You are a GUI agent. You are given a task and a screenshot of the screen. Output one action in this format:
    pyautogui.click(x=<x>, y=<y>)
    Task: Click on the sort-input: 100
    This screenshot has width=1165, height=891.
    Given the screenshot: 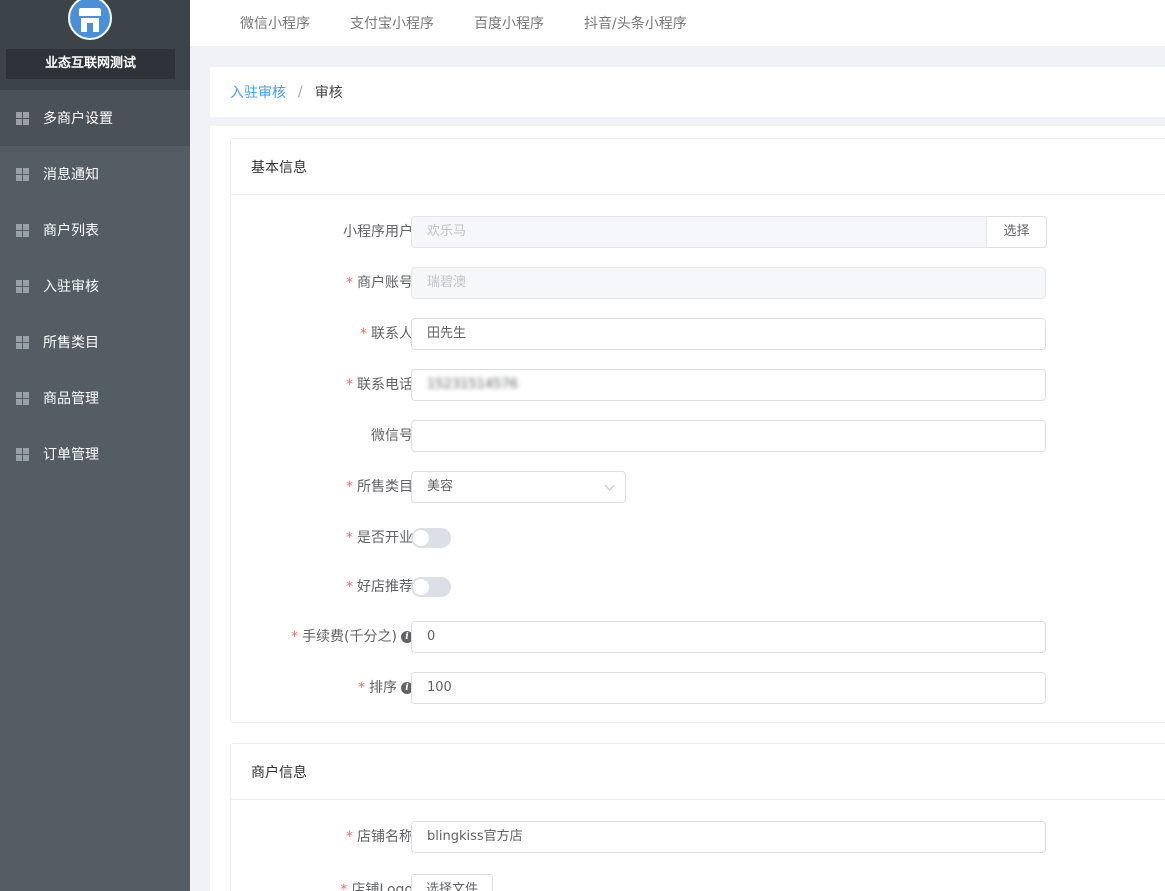 What is the action you would take?
    pyautogui.click(x=728, y=688)
    